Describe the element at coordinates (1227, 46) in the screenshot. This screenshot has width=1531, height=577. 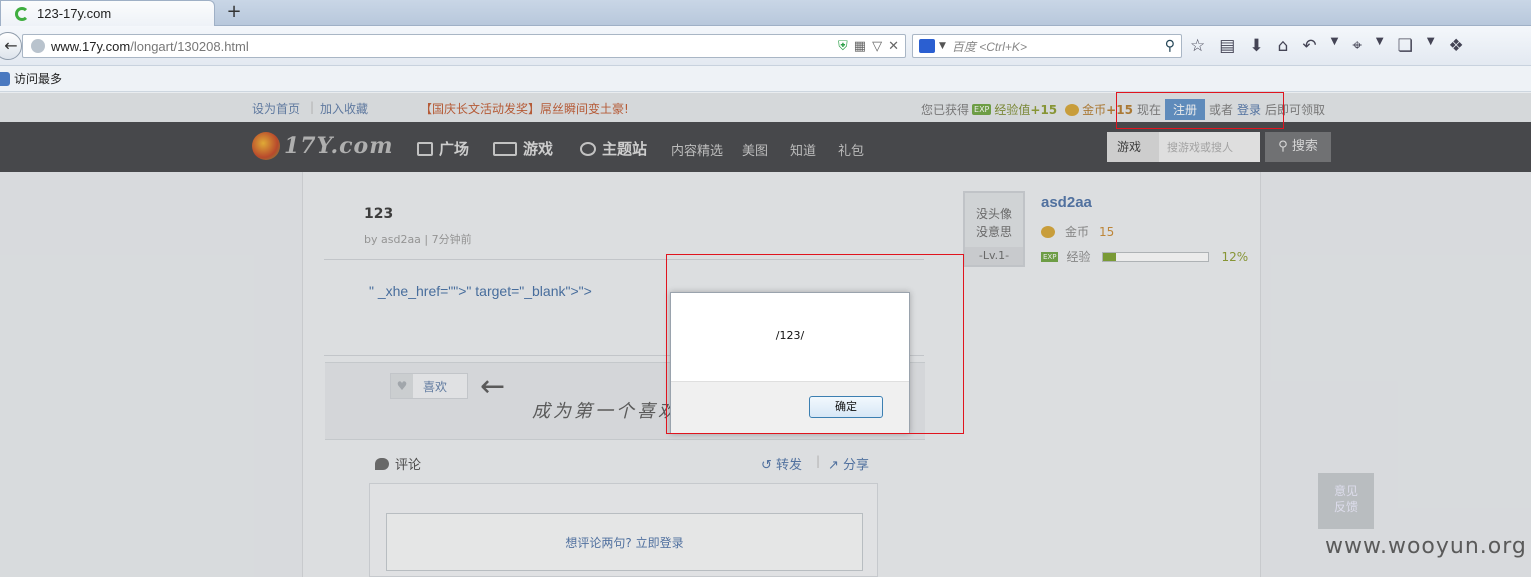
I see `reader-icon: ▤` at that location.